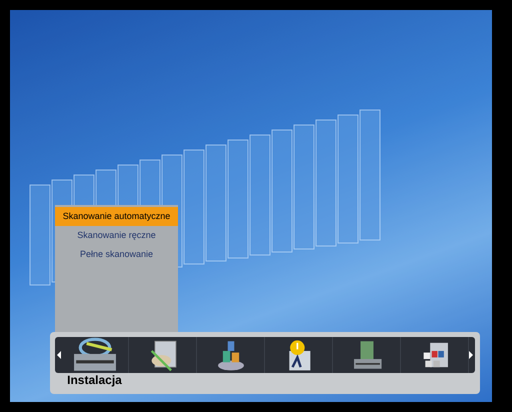  I want to click on right-arrow-icon, so click(471, 355).